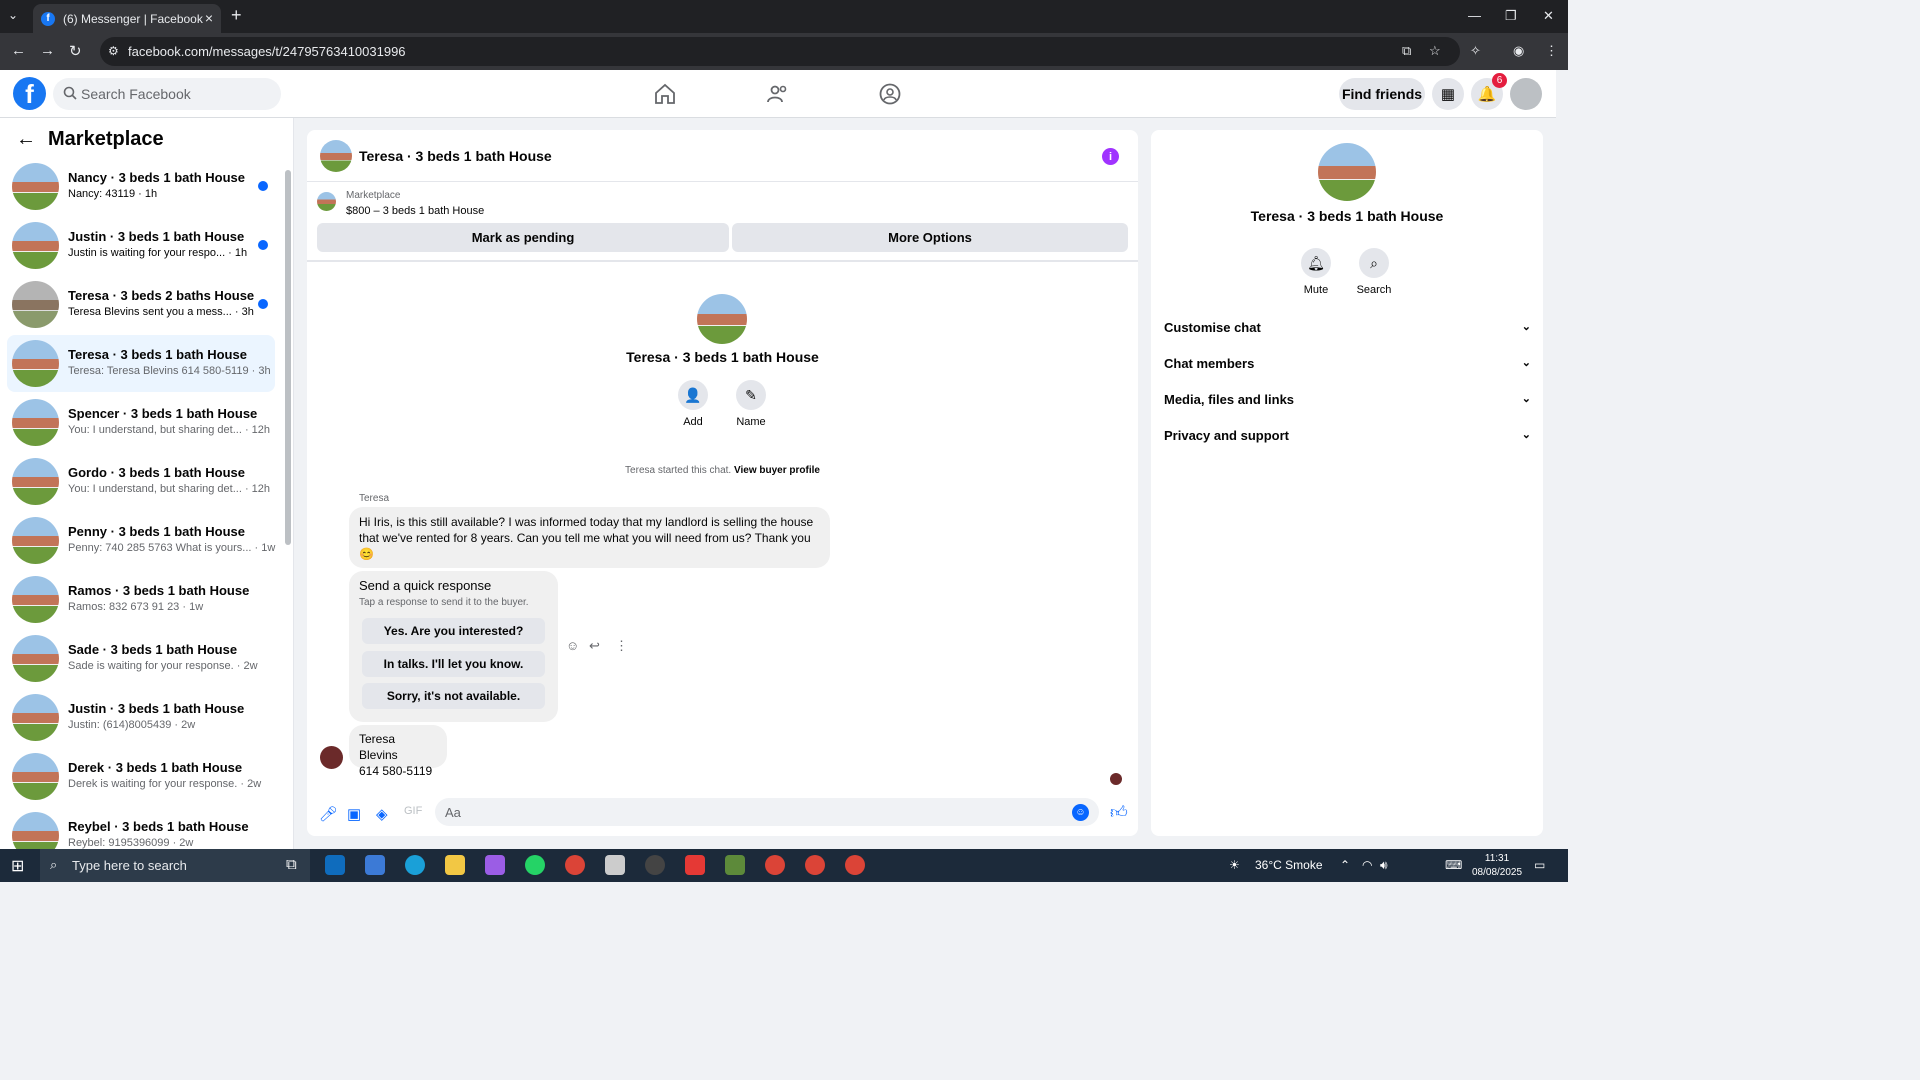 This screenshot has height=1080, width=1920. I want to click on quick-response-in-talks: In talks. I'll let you know., so click(453, 664).